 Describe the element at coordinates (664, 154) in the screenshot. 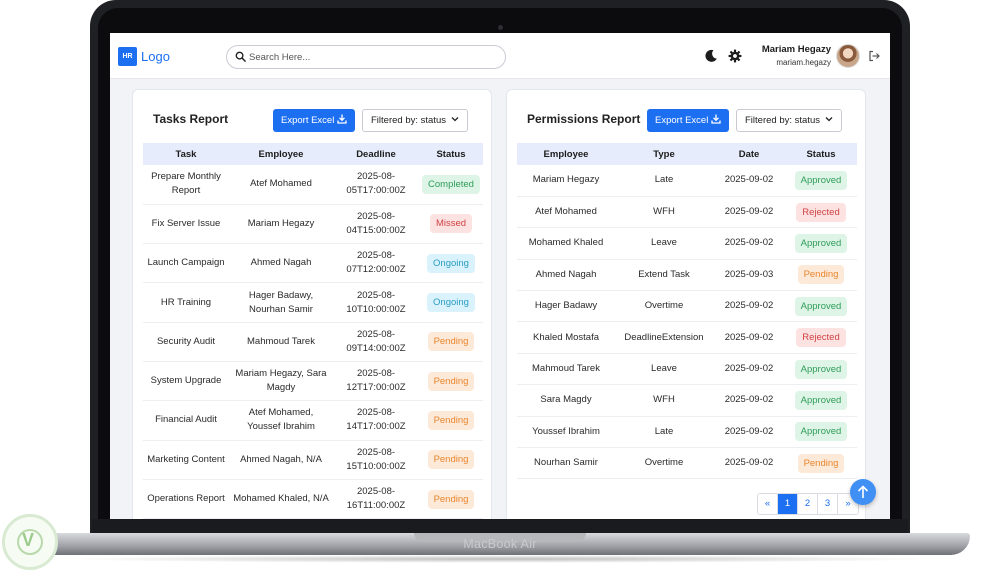

I see `column-header: Type` at that location.